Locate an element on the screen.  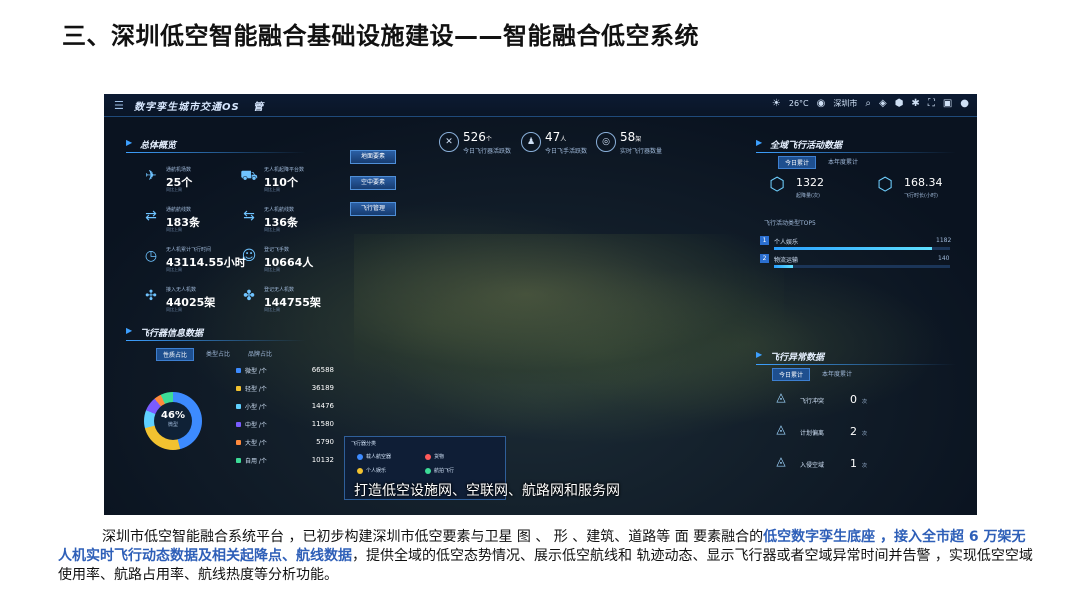
user-icon: ♟ is located at coordinates (531, 142).